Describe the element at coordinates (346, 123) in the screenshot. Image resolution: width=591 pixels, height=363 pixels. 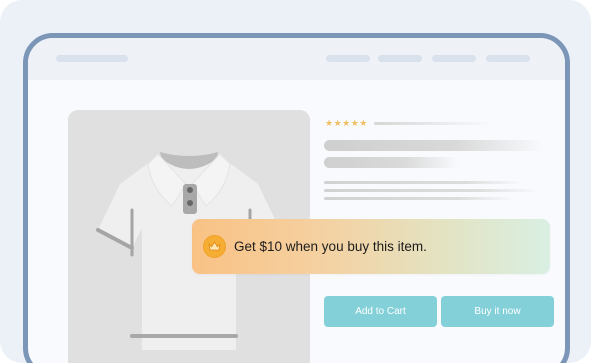
I see `rating-stars: ★★★★★` at that location.